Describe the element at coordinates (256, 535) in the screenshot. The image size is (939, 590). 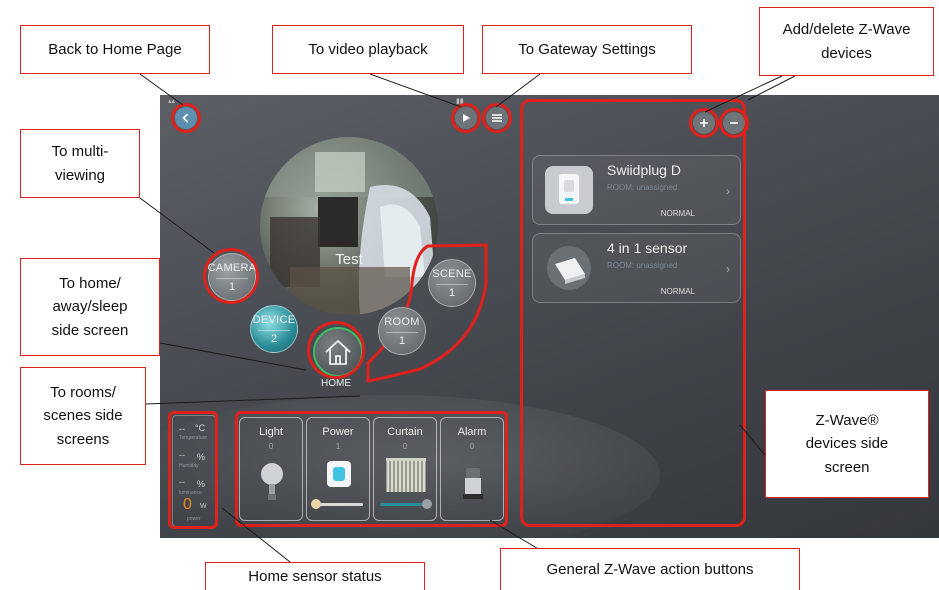
I see `leader-sensor` at that location.